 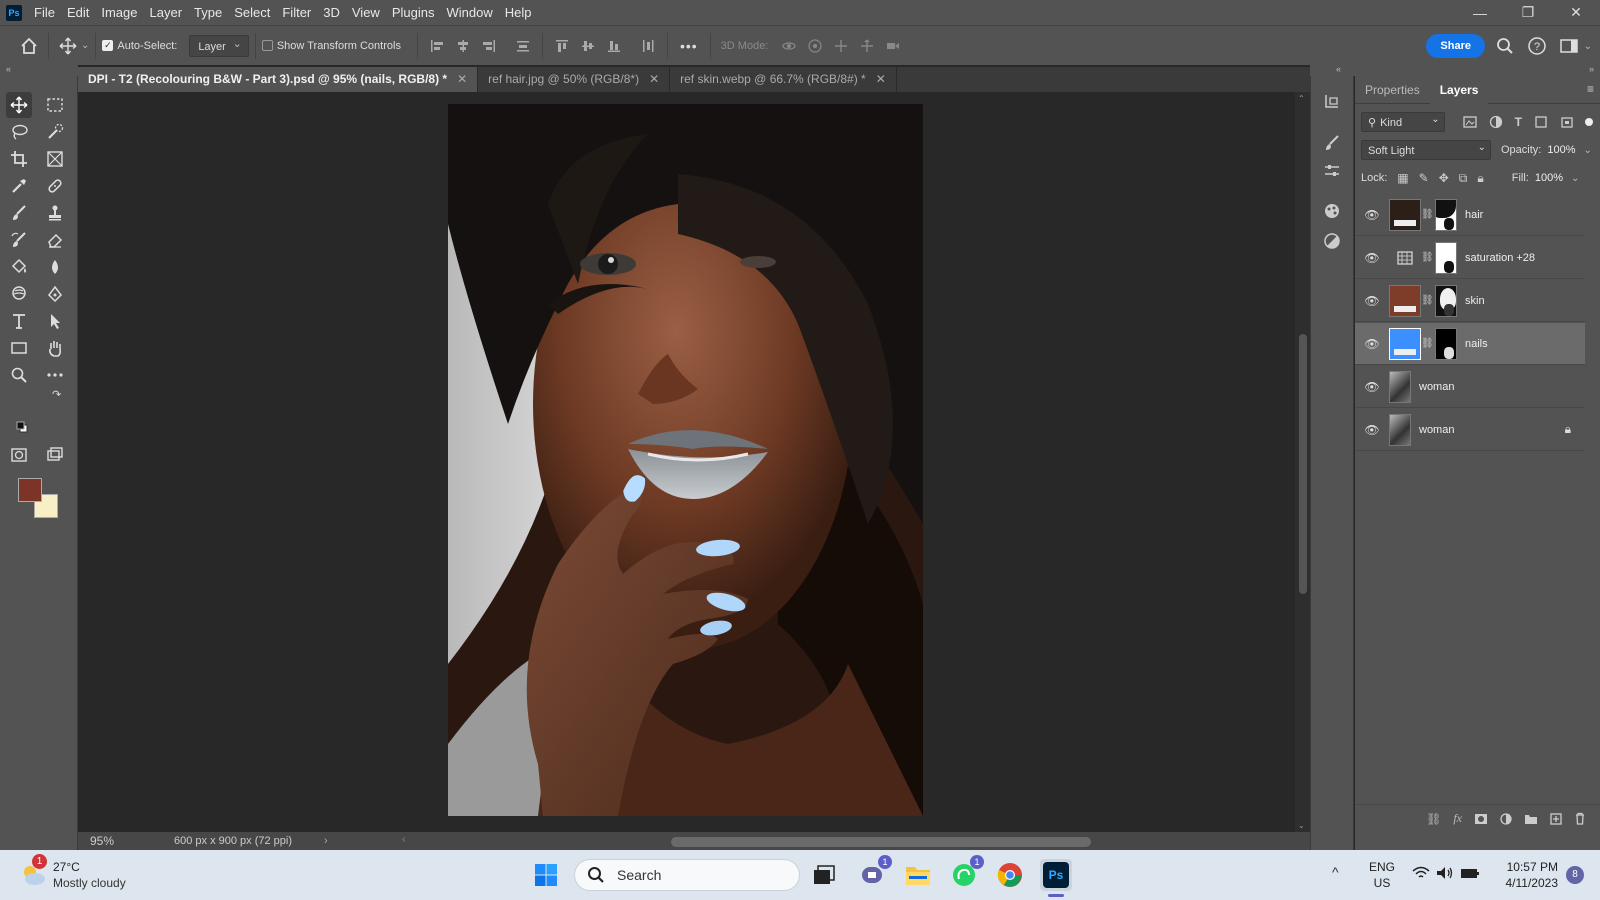 I want to click on layer-name: saturation +28, so click(x=1500, y=258).